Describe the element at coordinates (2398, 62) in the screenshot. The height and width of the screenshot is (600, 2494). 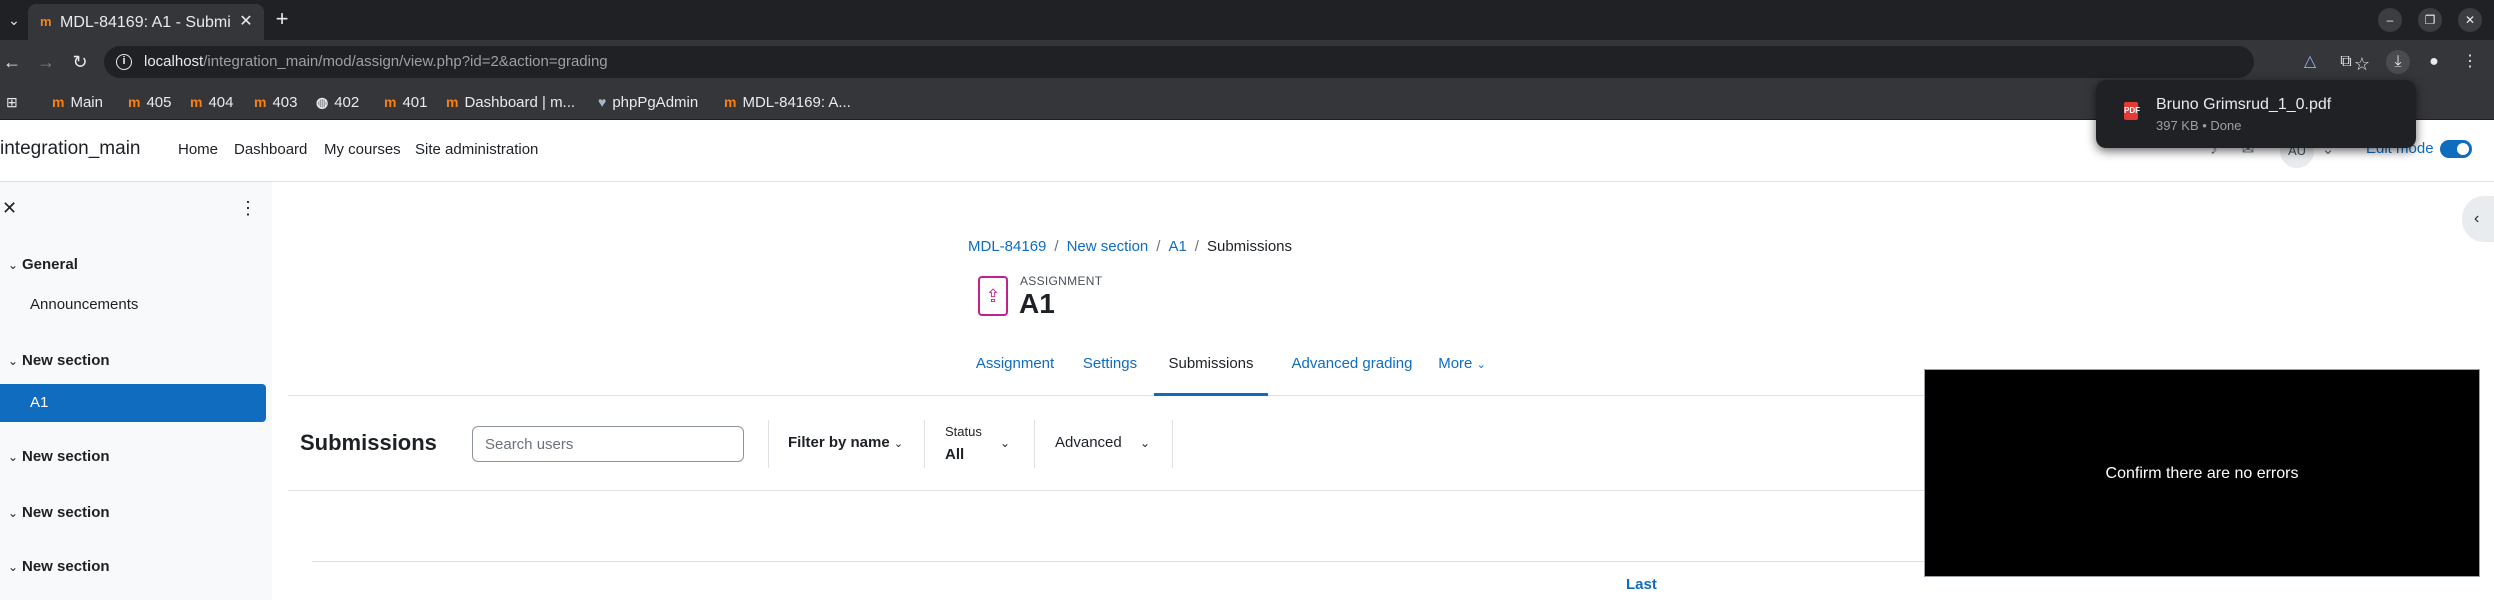
I see `downloads-icon: ⤓` at that location.